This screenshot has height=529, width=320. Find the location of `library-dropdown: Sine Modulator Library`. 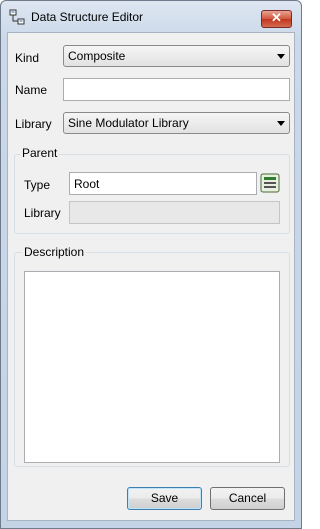

library-dropdown: Sine Modulator Library is located at coordinates (176, 123).